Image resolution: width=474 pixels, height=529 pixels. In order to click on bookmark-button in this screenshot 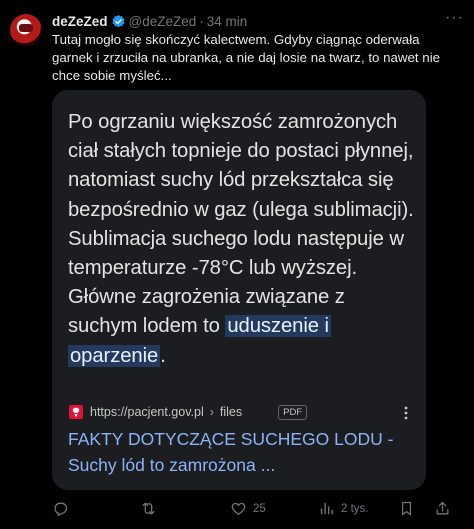, I will do `click(406, 508)`.